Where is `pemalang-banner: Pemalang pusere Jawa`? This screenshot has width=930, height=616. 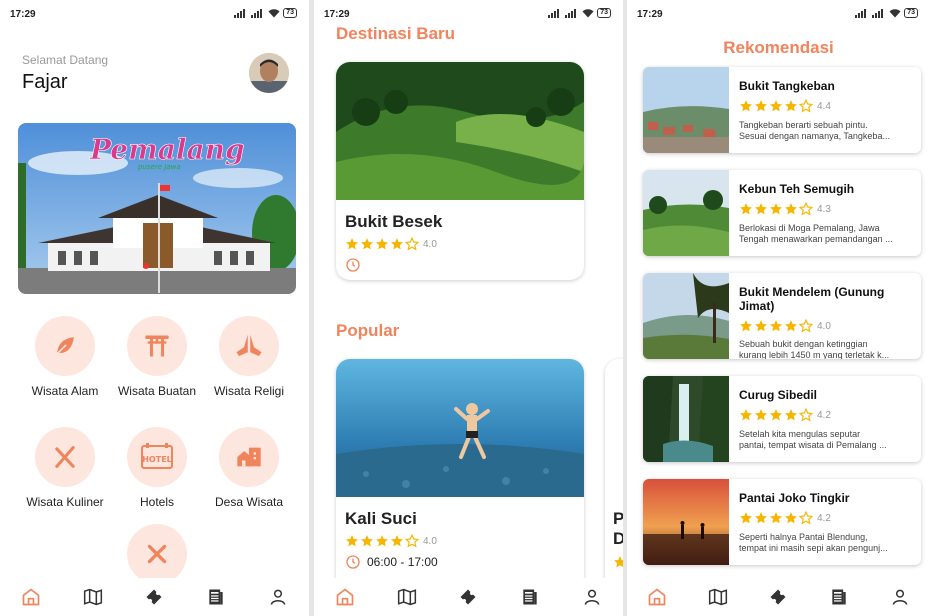 pemalang-banner: Pemalang pusere Jawa is located at coordinates (157, 208).